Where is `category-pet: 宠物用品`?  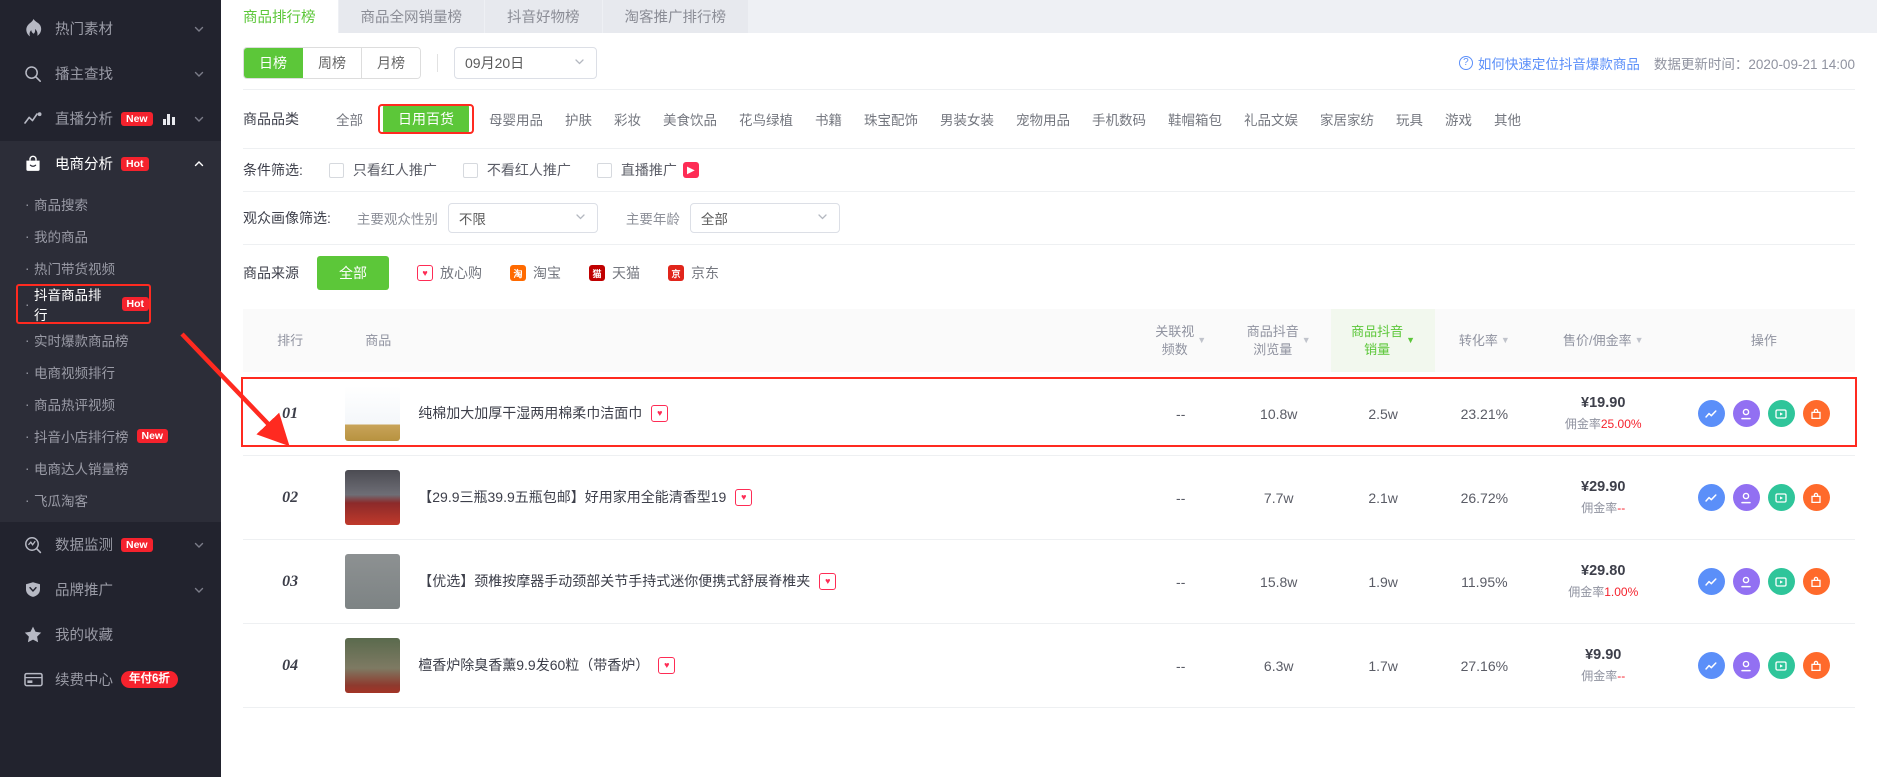
category-pet: 宠物用品 is located at coordinates (1043, 119).